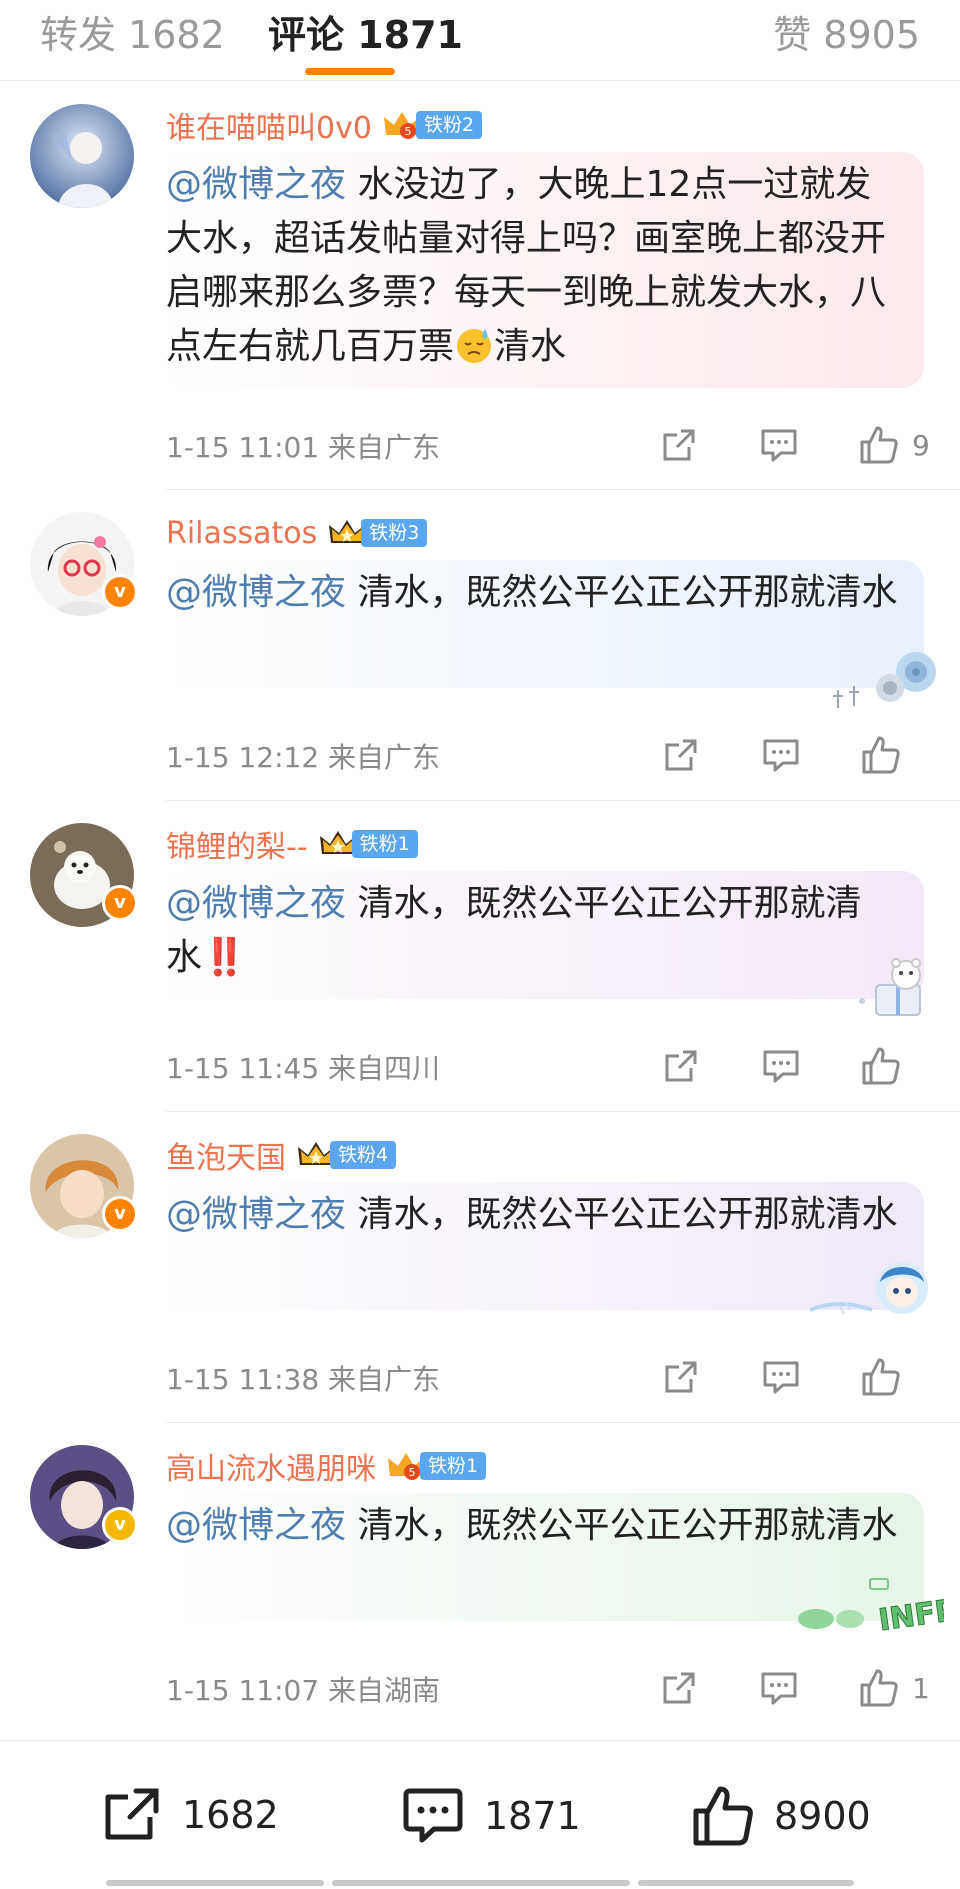  What do you see at coordinates (243, 1690) in the screenshot?
I see `comment-time: 1-15 11:07` at bounding box center [243, 1690].